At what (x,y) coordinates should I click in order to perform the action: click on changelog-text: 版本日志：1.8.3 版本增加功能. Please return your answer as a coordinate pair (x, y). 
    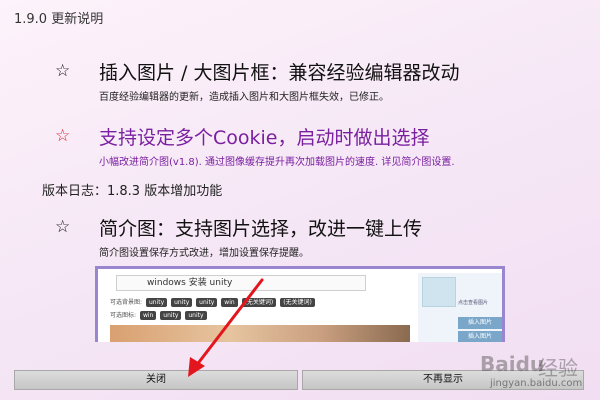
    Looking at the image, I should click on (132, 191).